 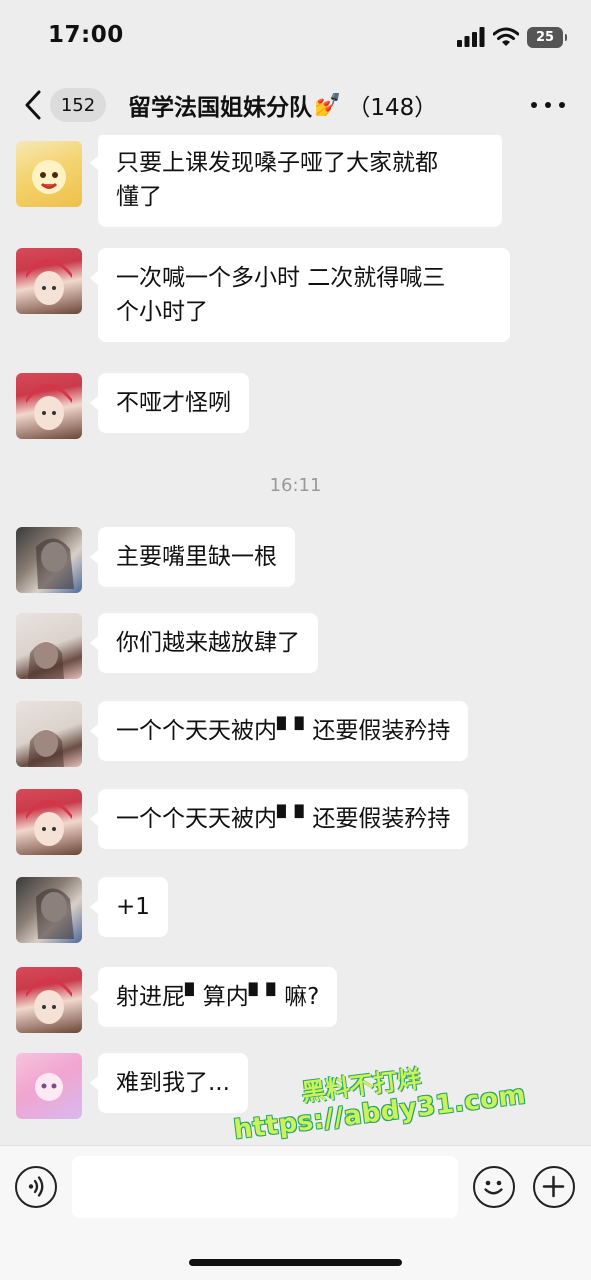 I want to click on time-separator: 16:11, so click(x=295, y=485).